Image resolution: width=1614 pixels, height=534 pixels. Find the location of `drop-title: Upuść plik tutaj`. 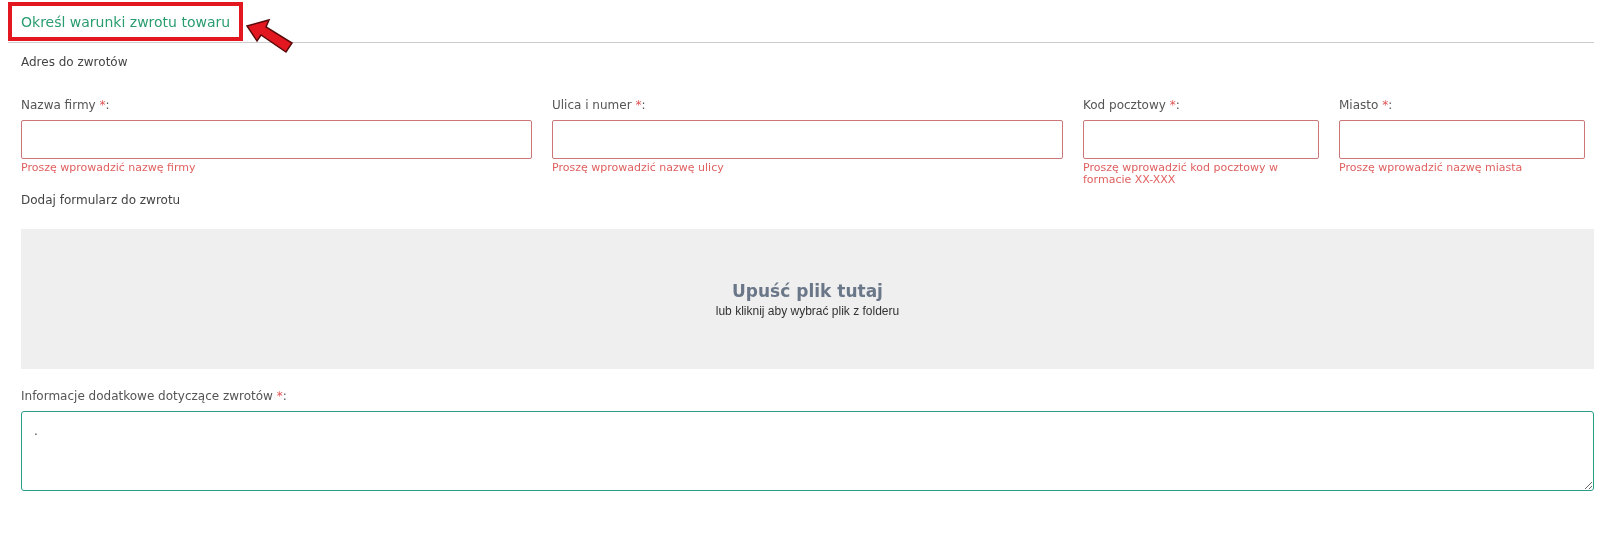

drop-title: Upuść plik tutaj is located at coordinates (807, 290).